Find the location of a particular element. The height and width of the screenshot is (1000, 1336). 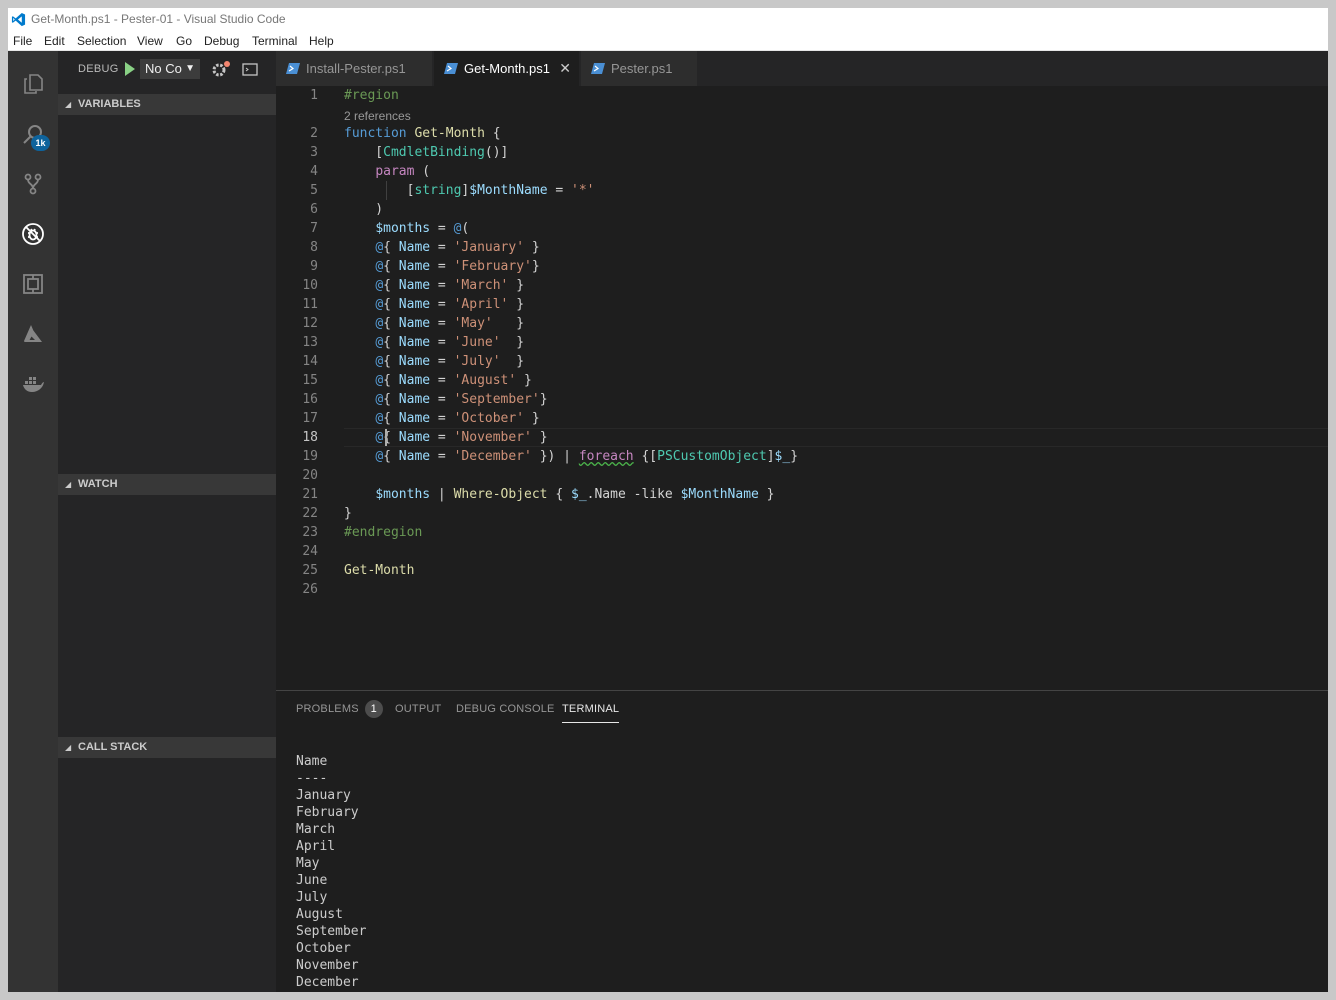

problems-count-badge: 1 is located at coordinates (373, 709).